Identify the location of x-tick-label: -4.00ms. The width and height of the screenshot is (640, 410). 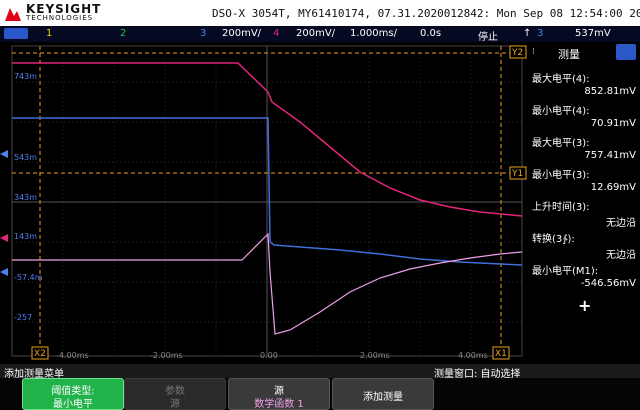
(72, 355).